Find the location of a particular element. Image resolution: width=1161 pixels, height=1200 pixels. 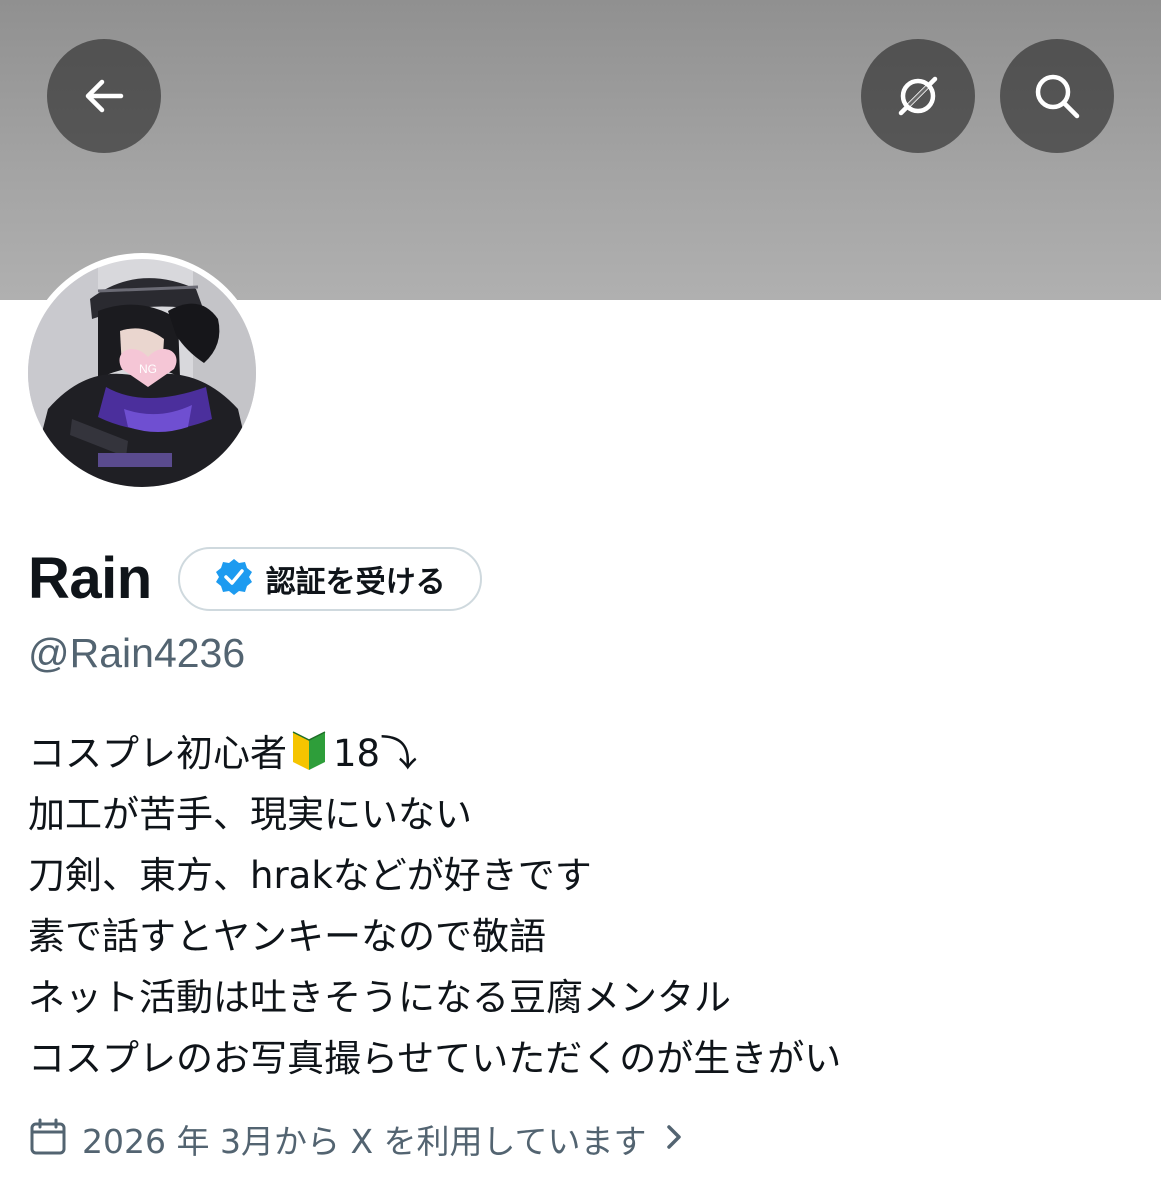

avatar-sticker-text: NG is located at coordinates (148, 369).